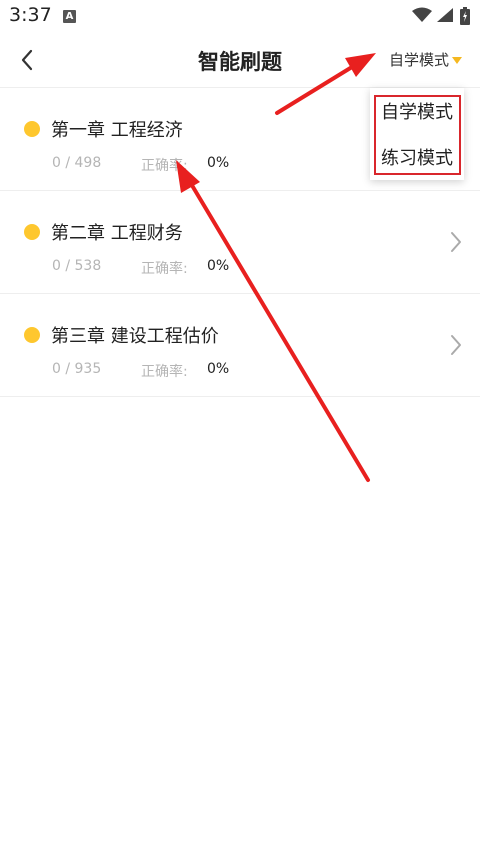 The height and width of the screenshot is (853, 480). Describe the element at coordinates (69, 16) in the screenshot. I see `a-icon: A` at that location.